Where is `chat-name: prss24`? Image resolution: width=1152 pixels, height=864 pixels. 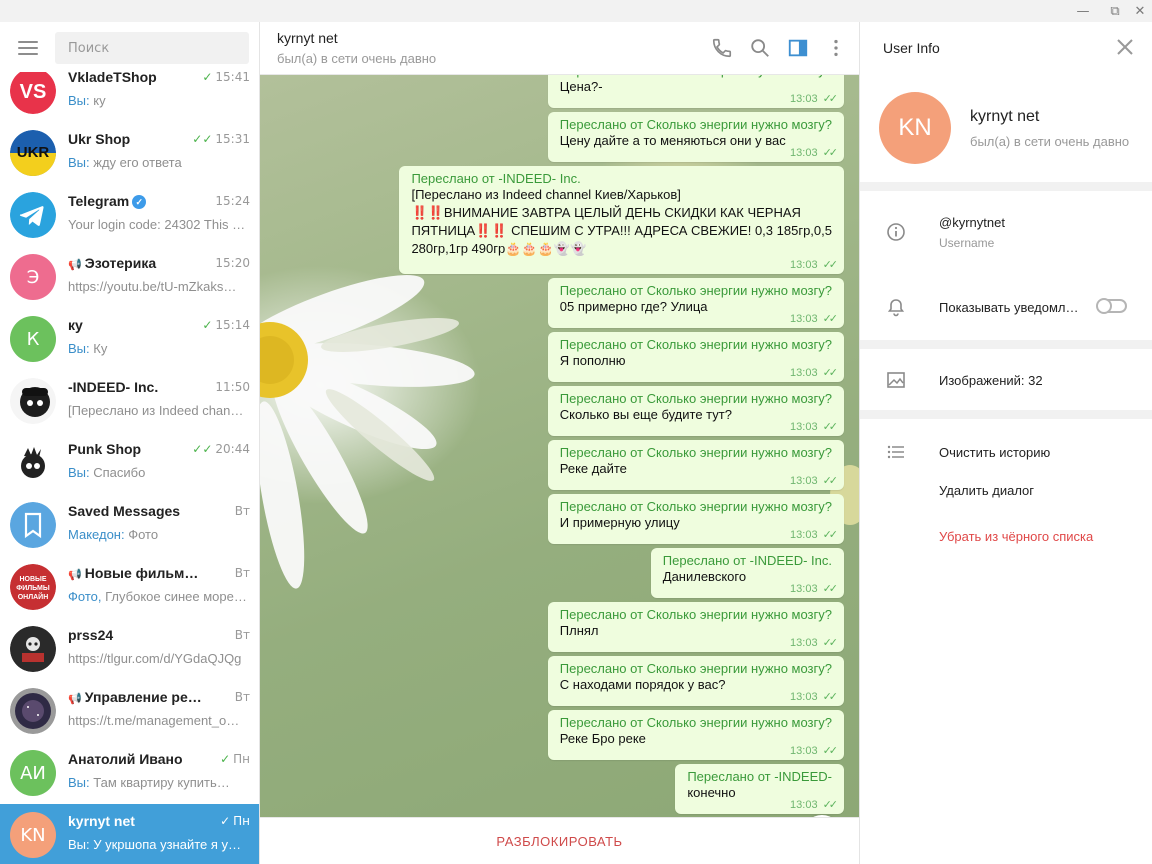 chat-name: prss24 is located at coordinates (138, 635).